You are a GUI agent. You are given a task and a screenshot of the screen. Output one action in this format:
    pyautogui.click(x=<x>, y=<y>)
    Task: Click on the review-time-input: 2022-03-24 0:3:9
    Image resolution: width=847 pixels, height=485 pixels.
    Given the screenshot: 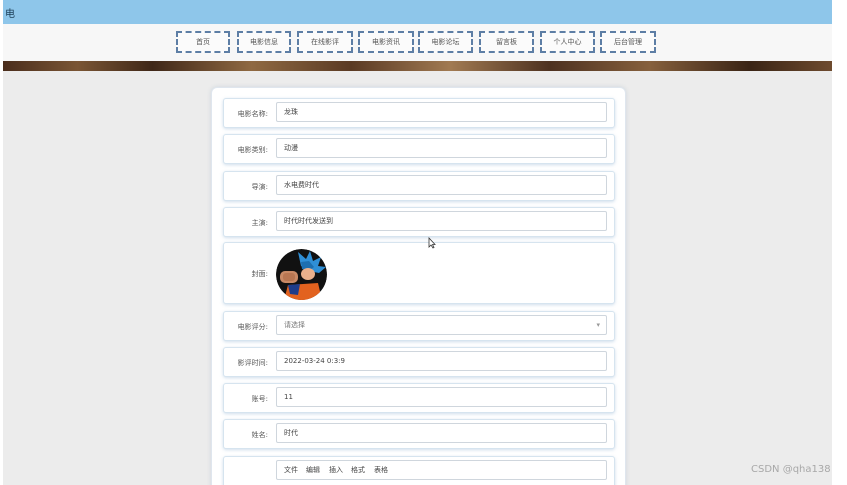 What is the action you would take?
    pyautogui.click(x=441, y=361)
    